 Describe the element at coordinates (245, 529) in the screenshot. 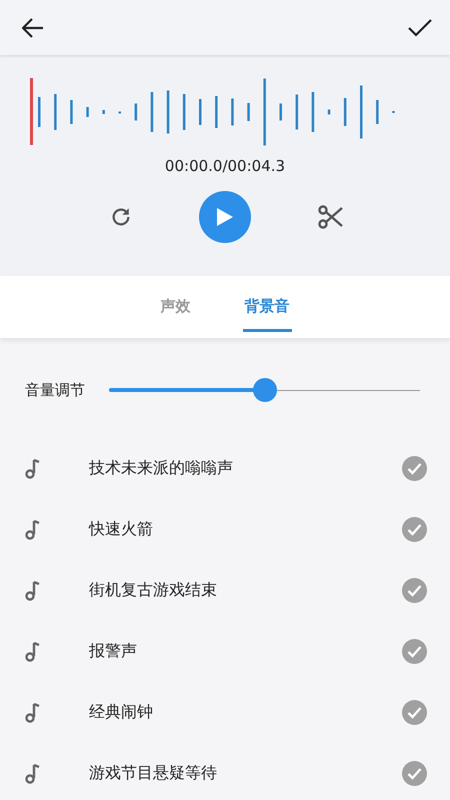

I see `sound-name: 快速火箭` at that location.